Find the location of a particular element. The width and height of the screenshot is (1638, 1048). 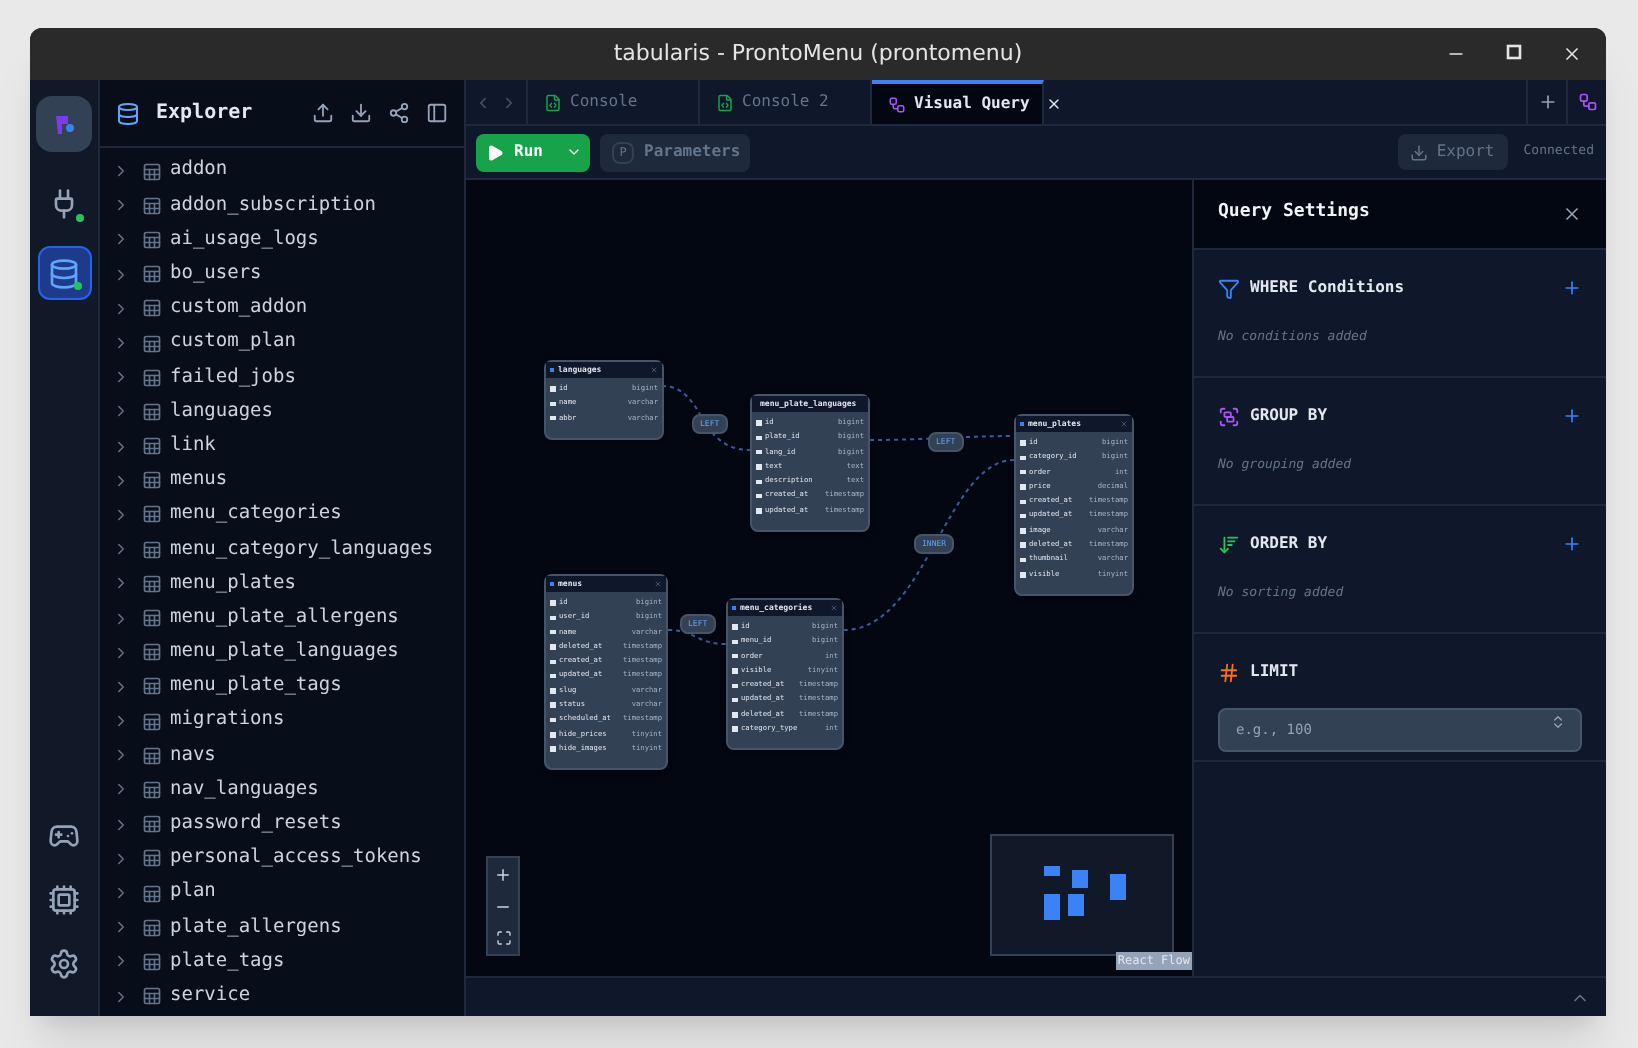

window-title: tabularis - ProntoMenu (prontomenu) is located at coordinates (818, 53).